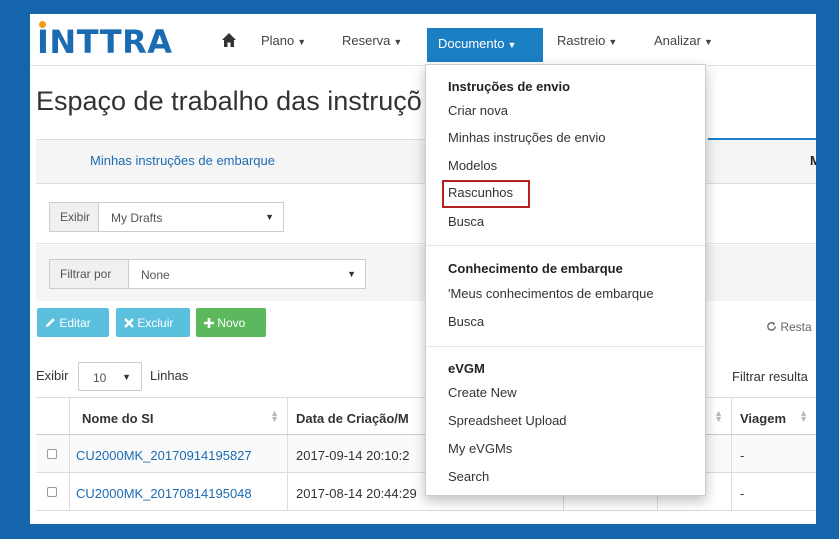 The image size is (839, 539). Describe the element at coordinates (155, 323) in the screenshot. I see `delete-button-label: Excluir` at that location.